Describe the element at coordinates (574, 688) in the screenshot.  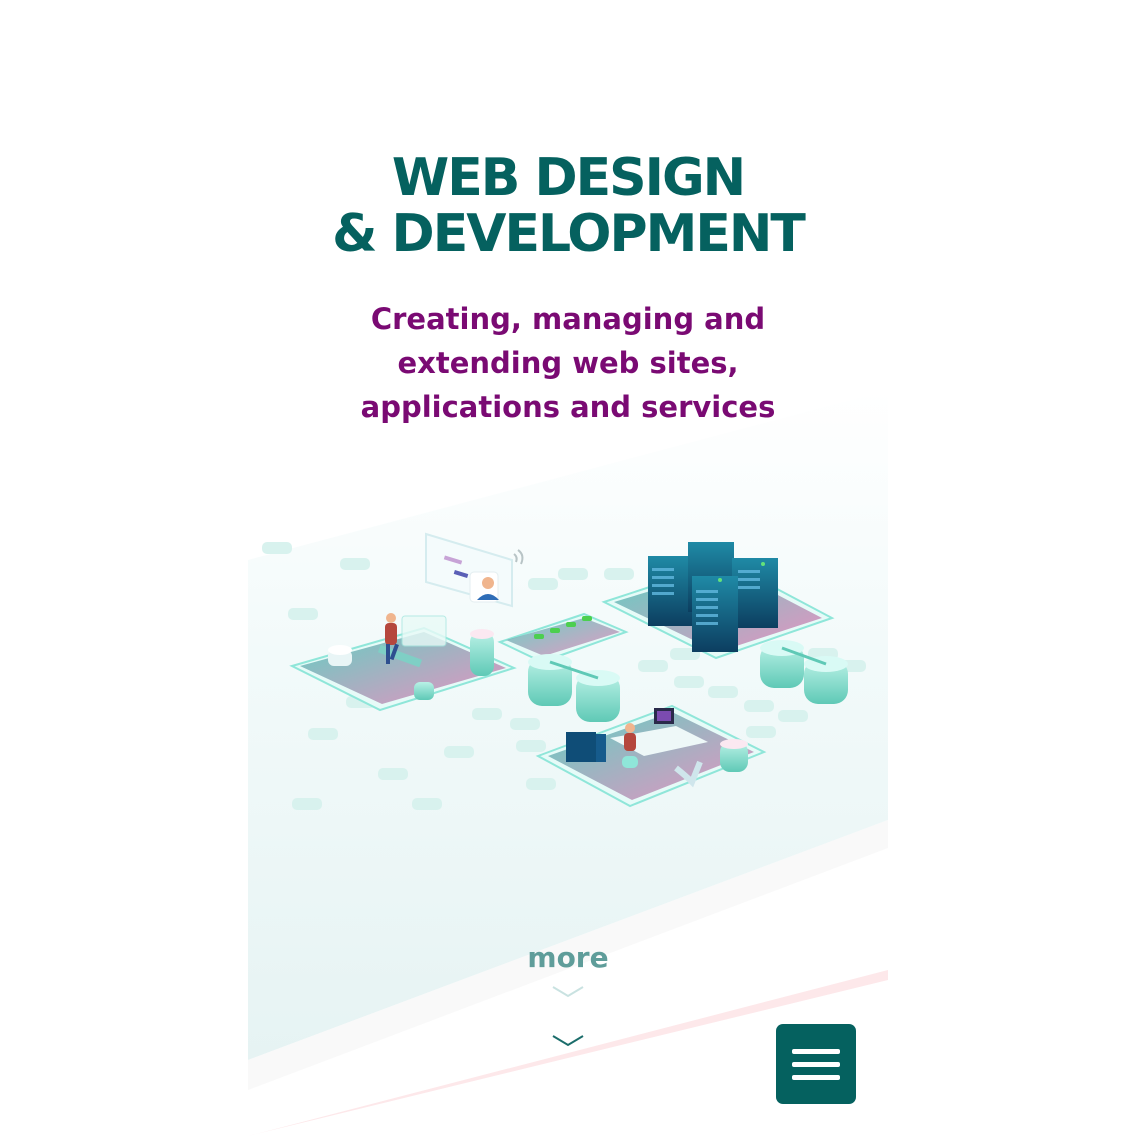
I see `database-stack-left` at that location.